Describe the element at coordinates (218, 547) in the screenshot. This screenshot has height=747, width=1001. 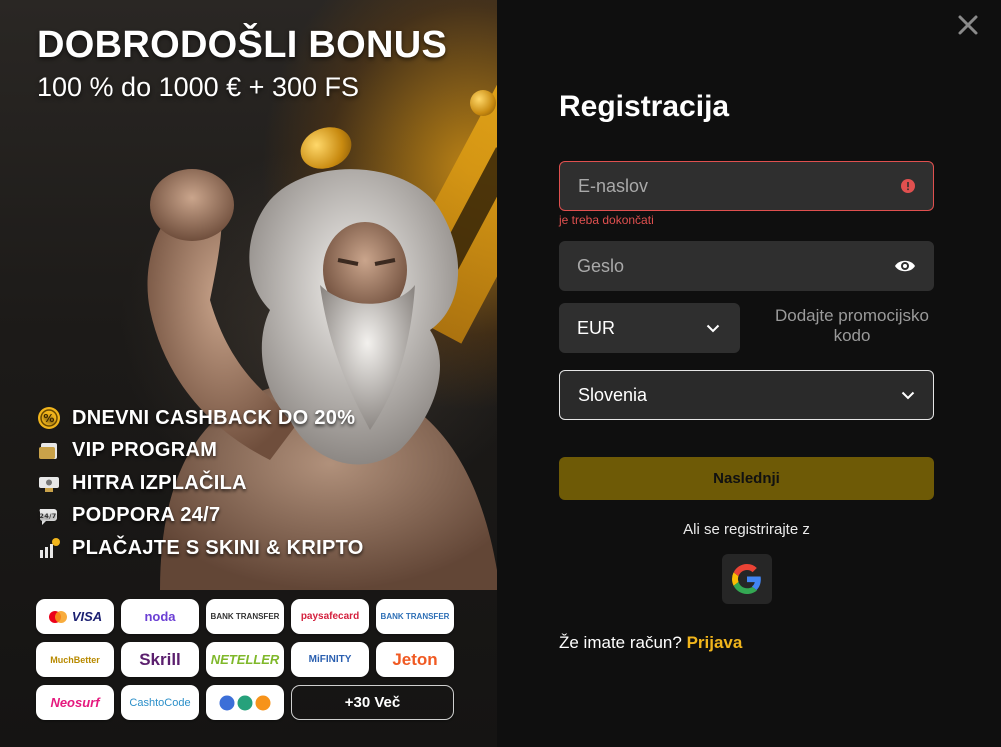
I see `perk-label: PLAČAJTE S SKINI & KRIPTO` at that location.